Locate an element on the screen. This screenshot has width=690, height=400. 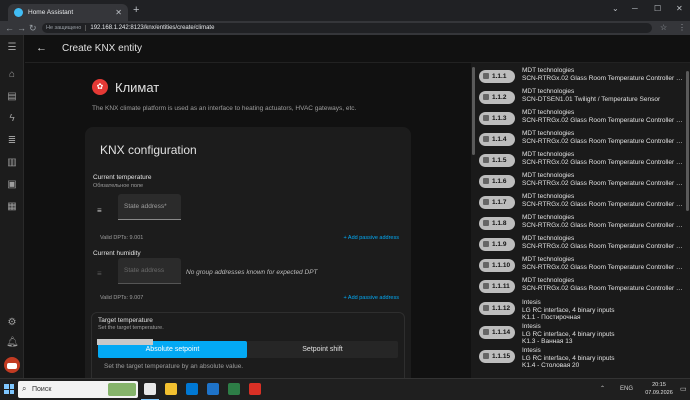
group-address-value: 1.1.12 is located at coordinates (501, 308).